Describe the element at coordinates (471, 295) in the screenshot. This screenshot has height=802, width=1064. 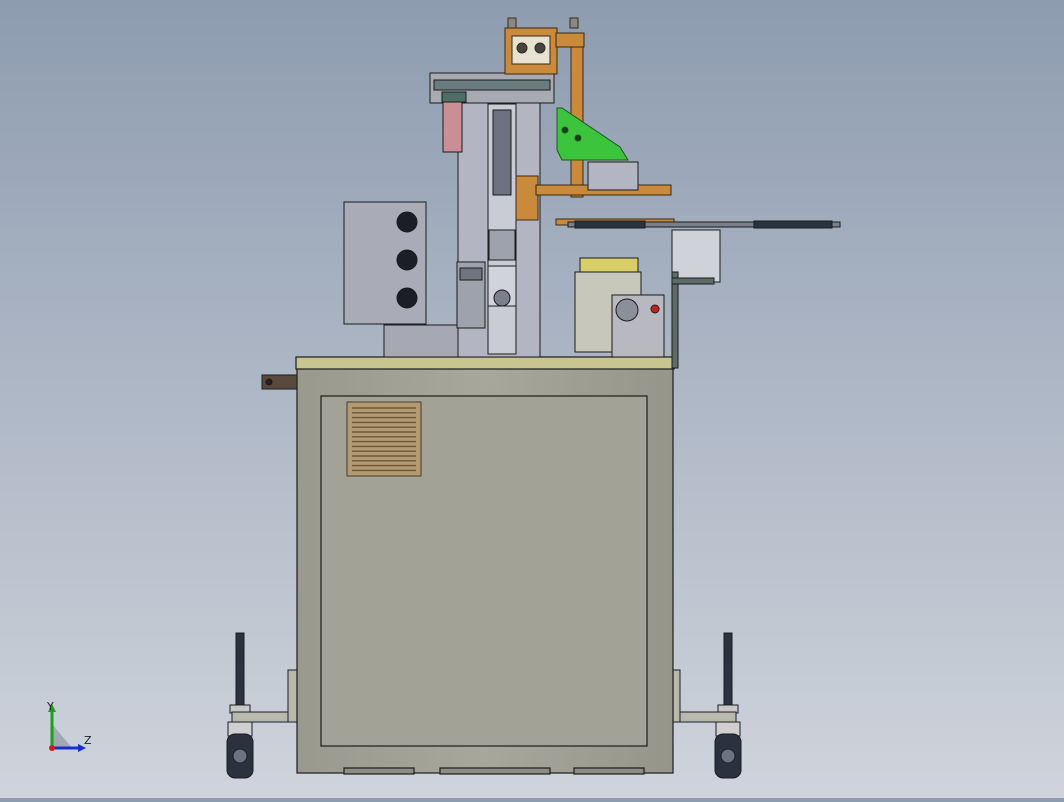
I see `cylinder` at that location.